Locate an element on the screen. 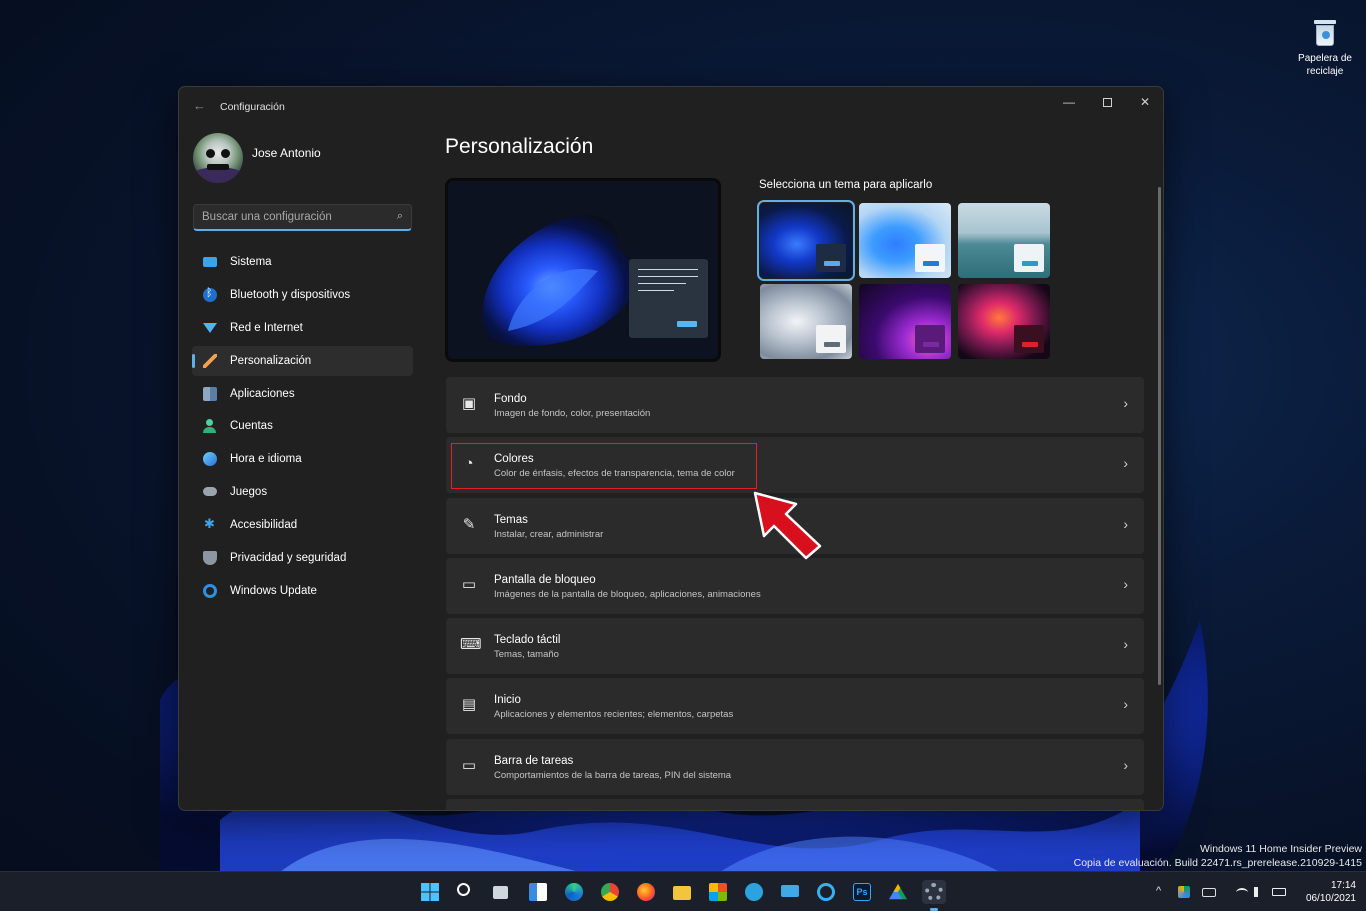  photoshop-icon: Ps is located at coordinates (862, 892).